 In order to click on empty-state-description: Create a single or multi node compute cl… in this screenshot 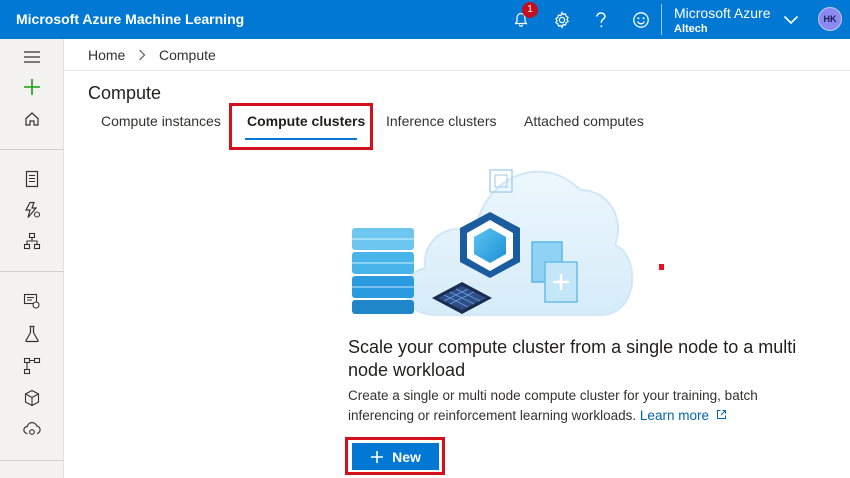, I will do `click(568, 406)`.